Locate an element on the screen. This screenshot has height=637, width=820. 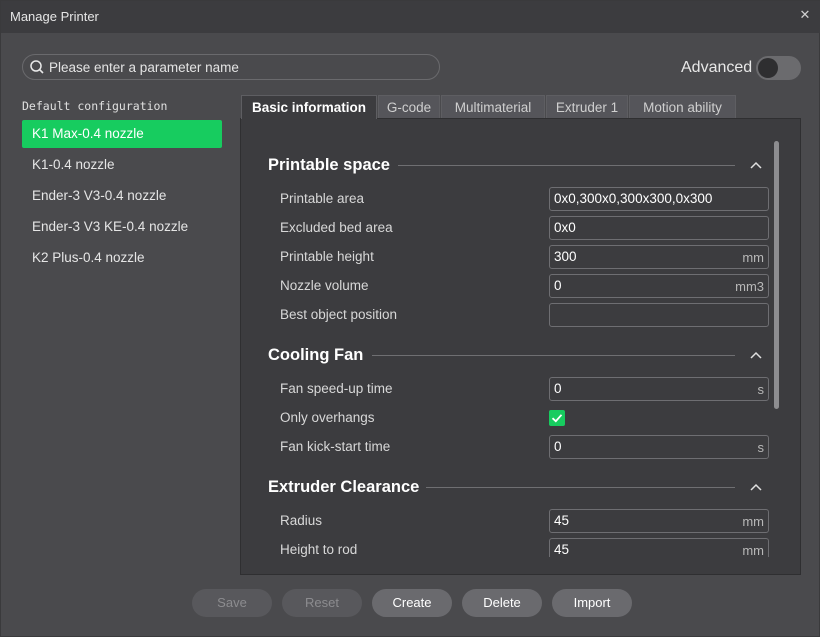
label-radius: Radius is located at coordinates (301, 520).